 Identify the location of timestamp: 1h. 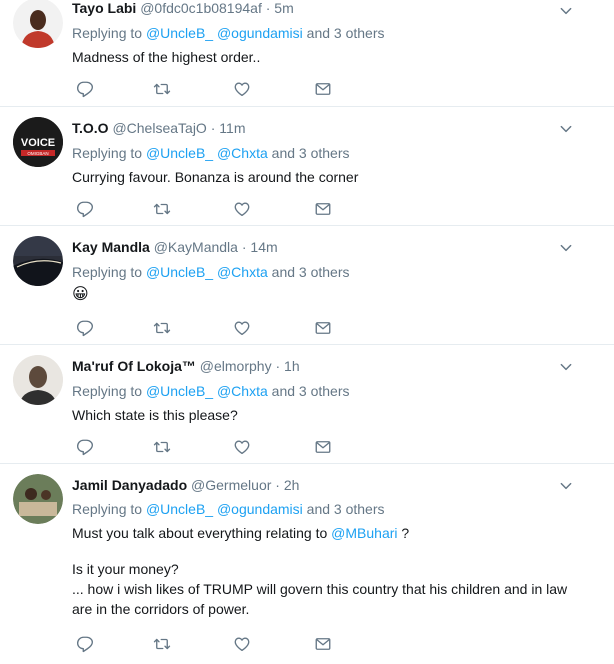
(292, 366).